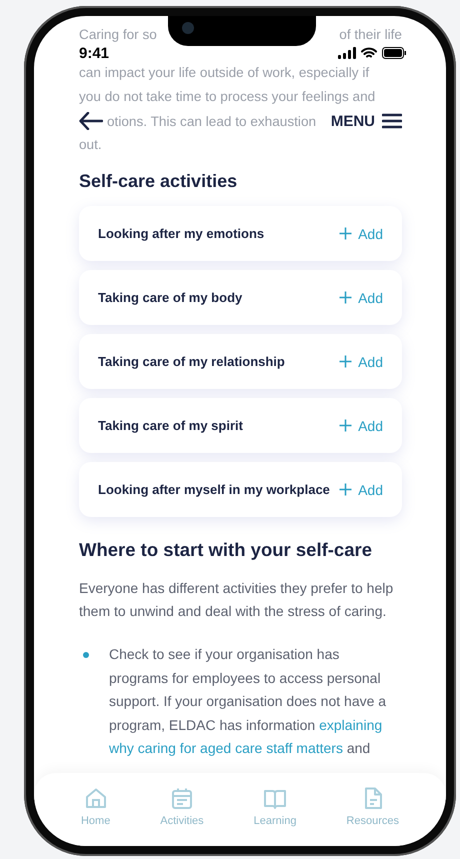  What do you see at coordinates (347, 53) in the screenshot?
I see `signal-icon` at bounding box center [347, 53].